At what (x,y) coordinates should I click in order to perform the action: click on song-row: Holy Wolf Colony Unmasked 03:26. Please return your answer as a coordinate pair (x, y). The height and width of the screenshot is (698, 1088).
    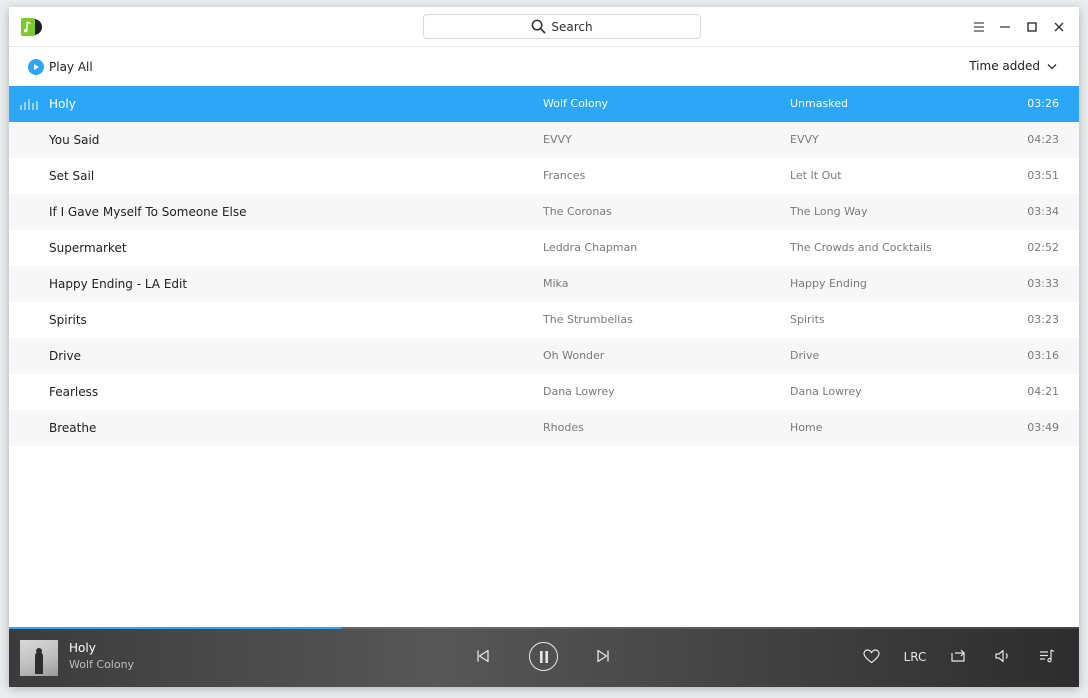
    Looking at the image, I should click on (544, 104).